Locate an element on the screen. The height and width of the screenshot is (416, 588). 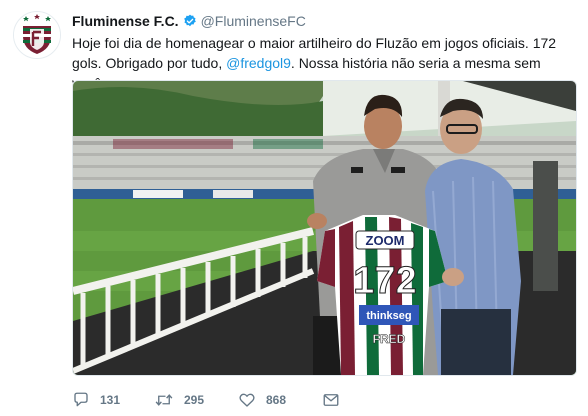
reply-button: 131 is located at coordinates (113, 400).